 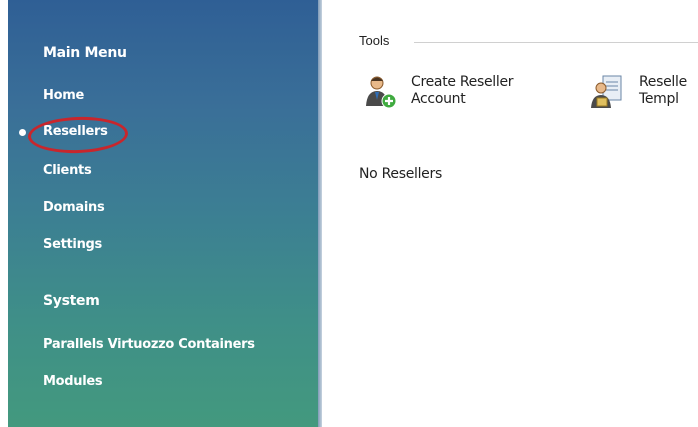 I want to click on sidebar-item-home: Home, so click(x=63, y=95).